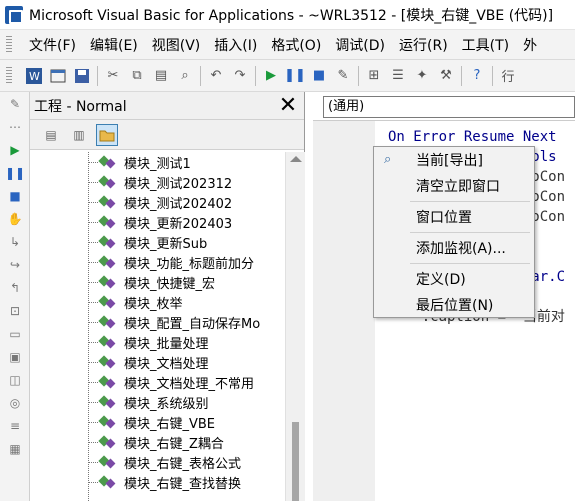 The width and height of the screenshot is (575, 501). Describe the element at coordinates (157, 462) in the screenshot. I see `tree-module-item: 模块_右键_表格公式` at that location.